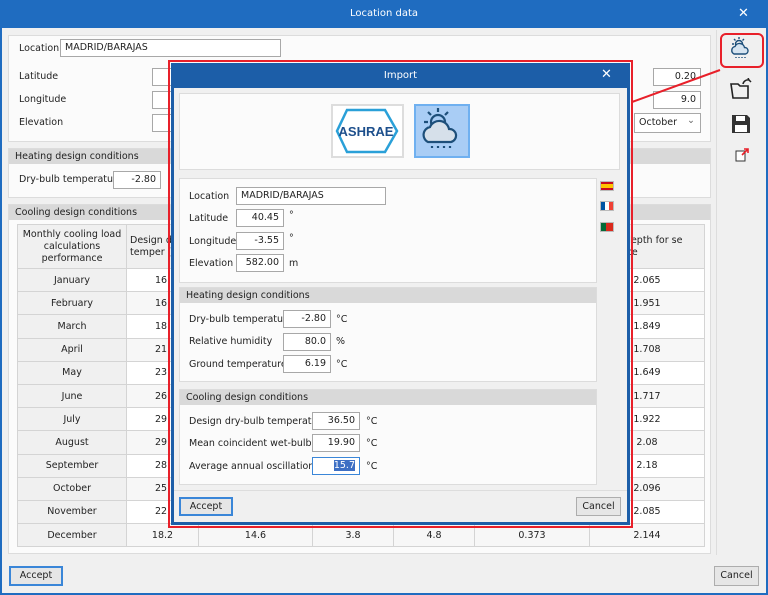 Image resolution: width=768 pixels, height=595 pixels. I want to click on import-heating-header: Heating design conditions, so click(388, 295).